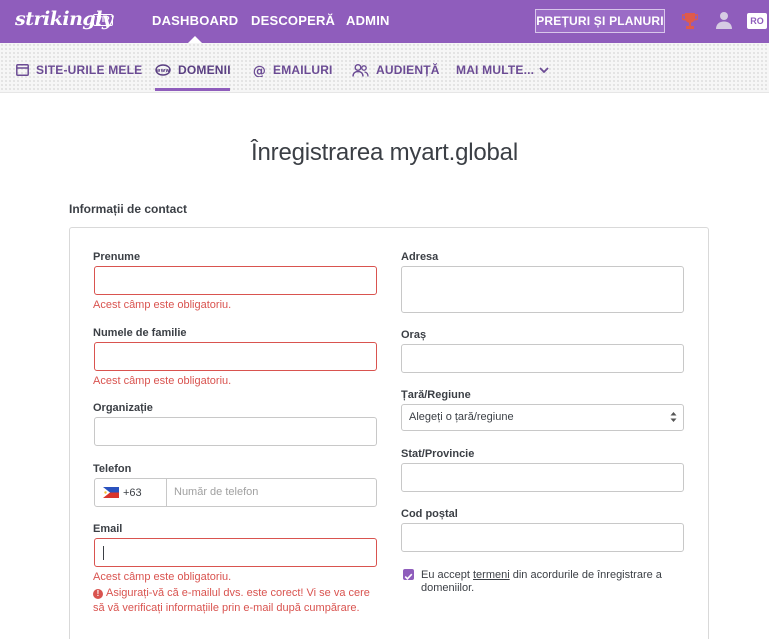 This screenshot has width=769, height=639. I want to click on terms-checkbox, so click(408, 574).